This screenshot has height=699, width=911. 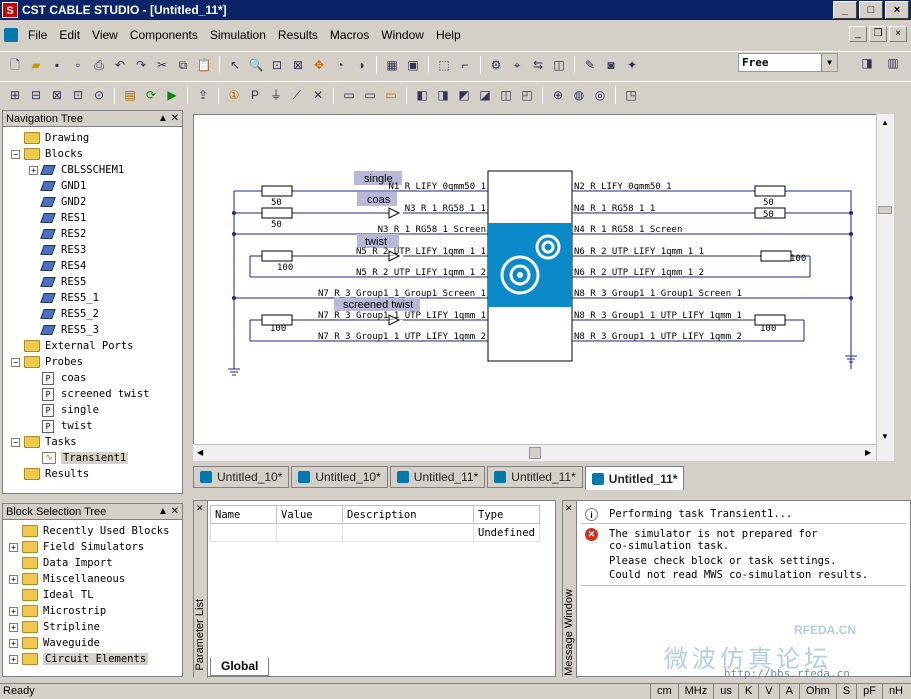 What do you see at coordinates (63, 202) in the screenshot?
I see `tree-item-block: GND2` at bounding box center [63, 202].